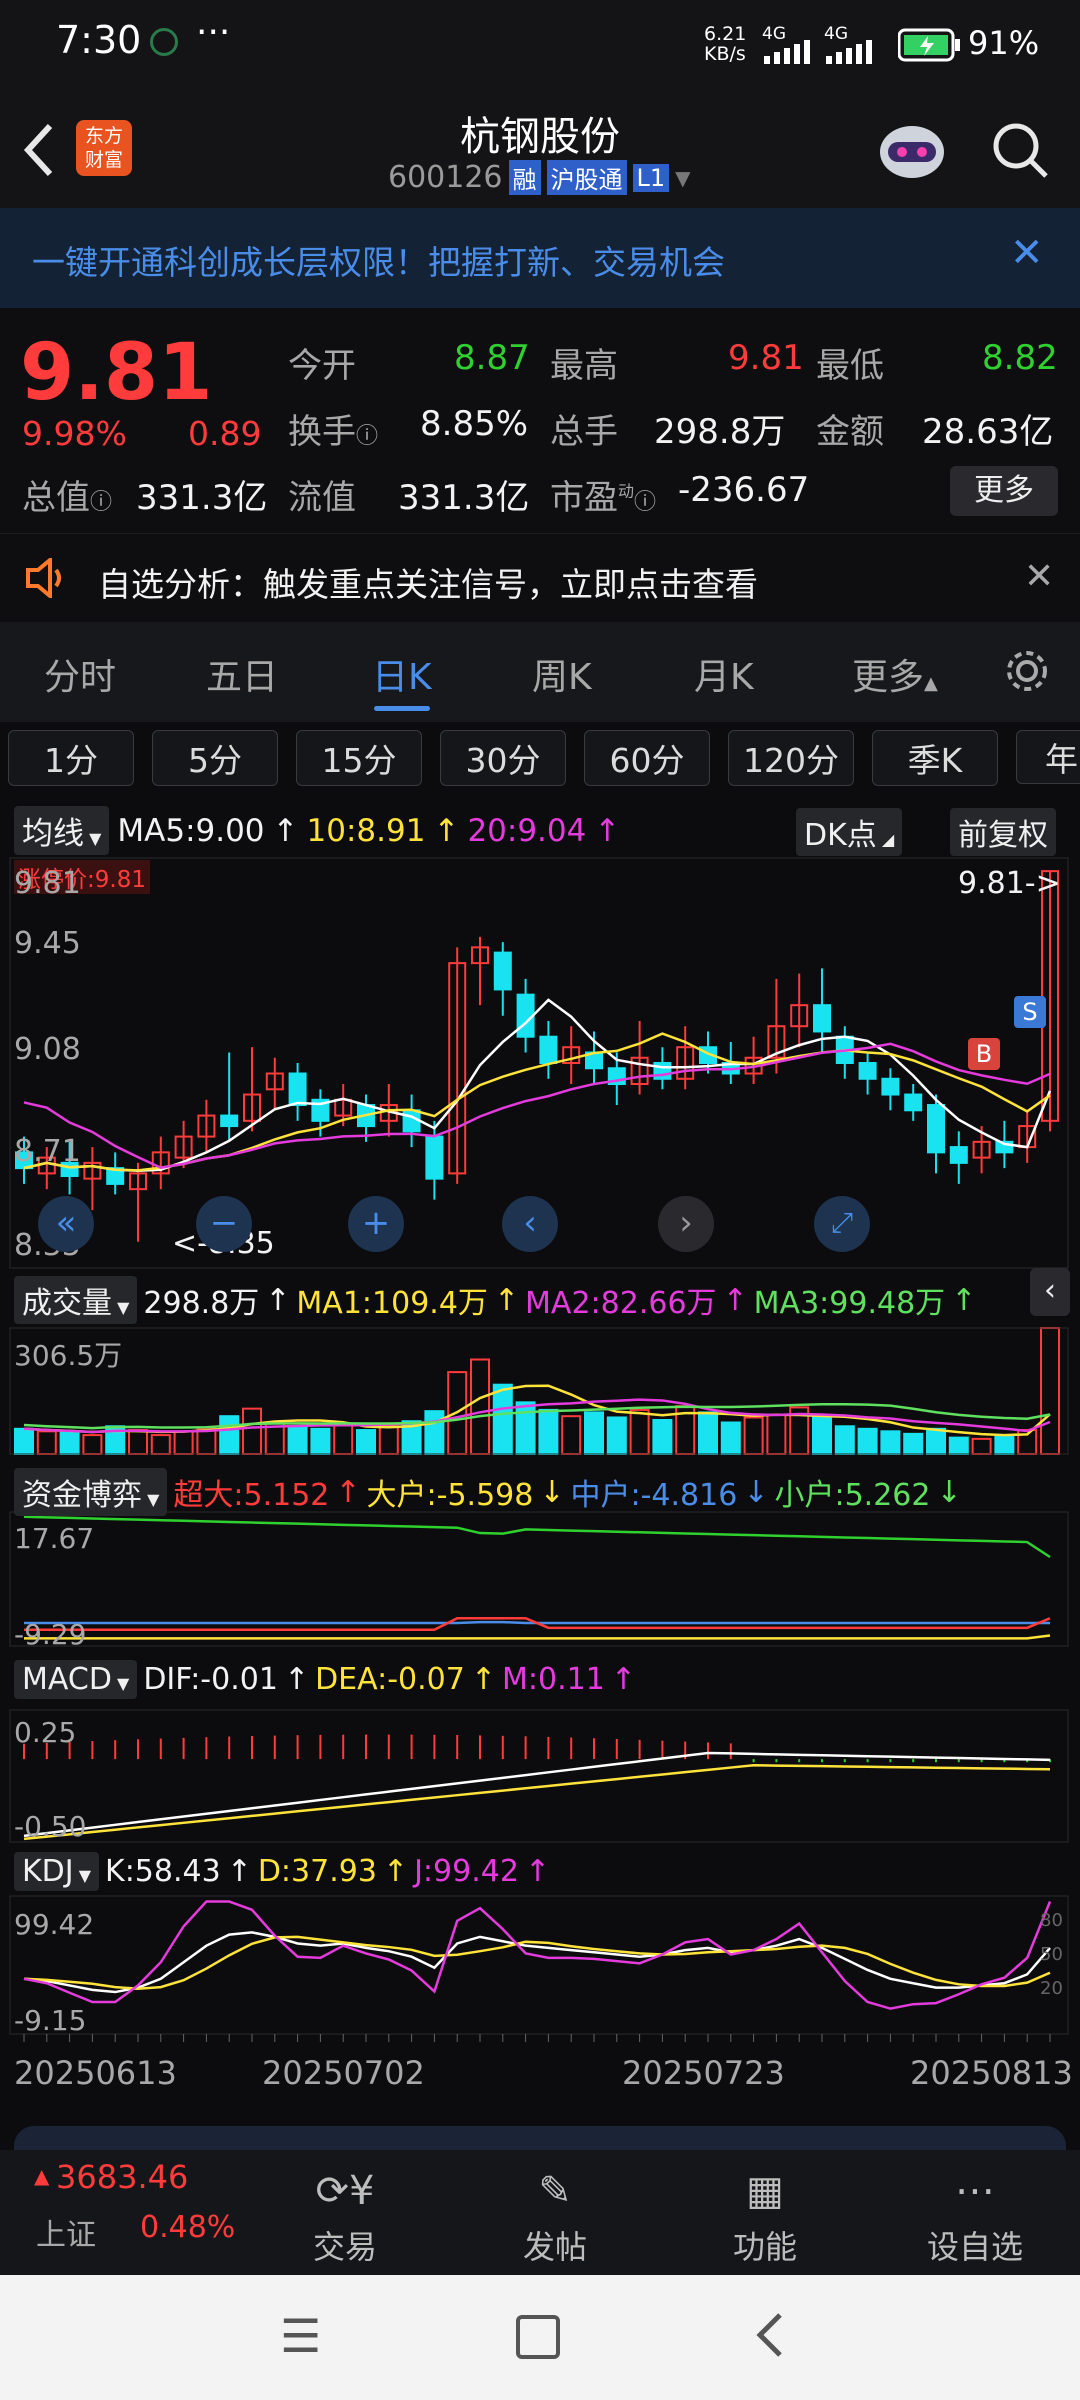 The width and height of the screenshot is (1080, 2400). Describe the element at coordinates (47, 1151) in the screenshot. I see `y-label-4: 8.71` at that location.